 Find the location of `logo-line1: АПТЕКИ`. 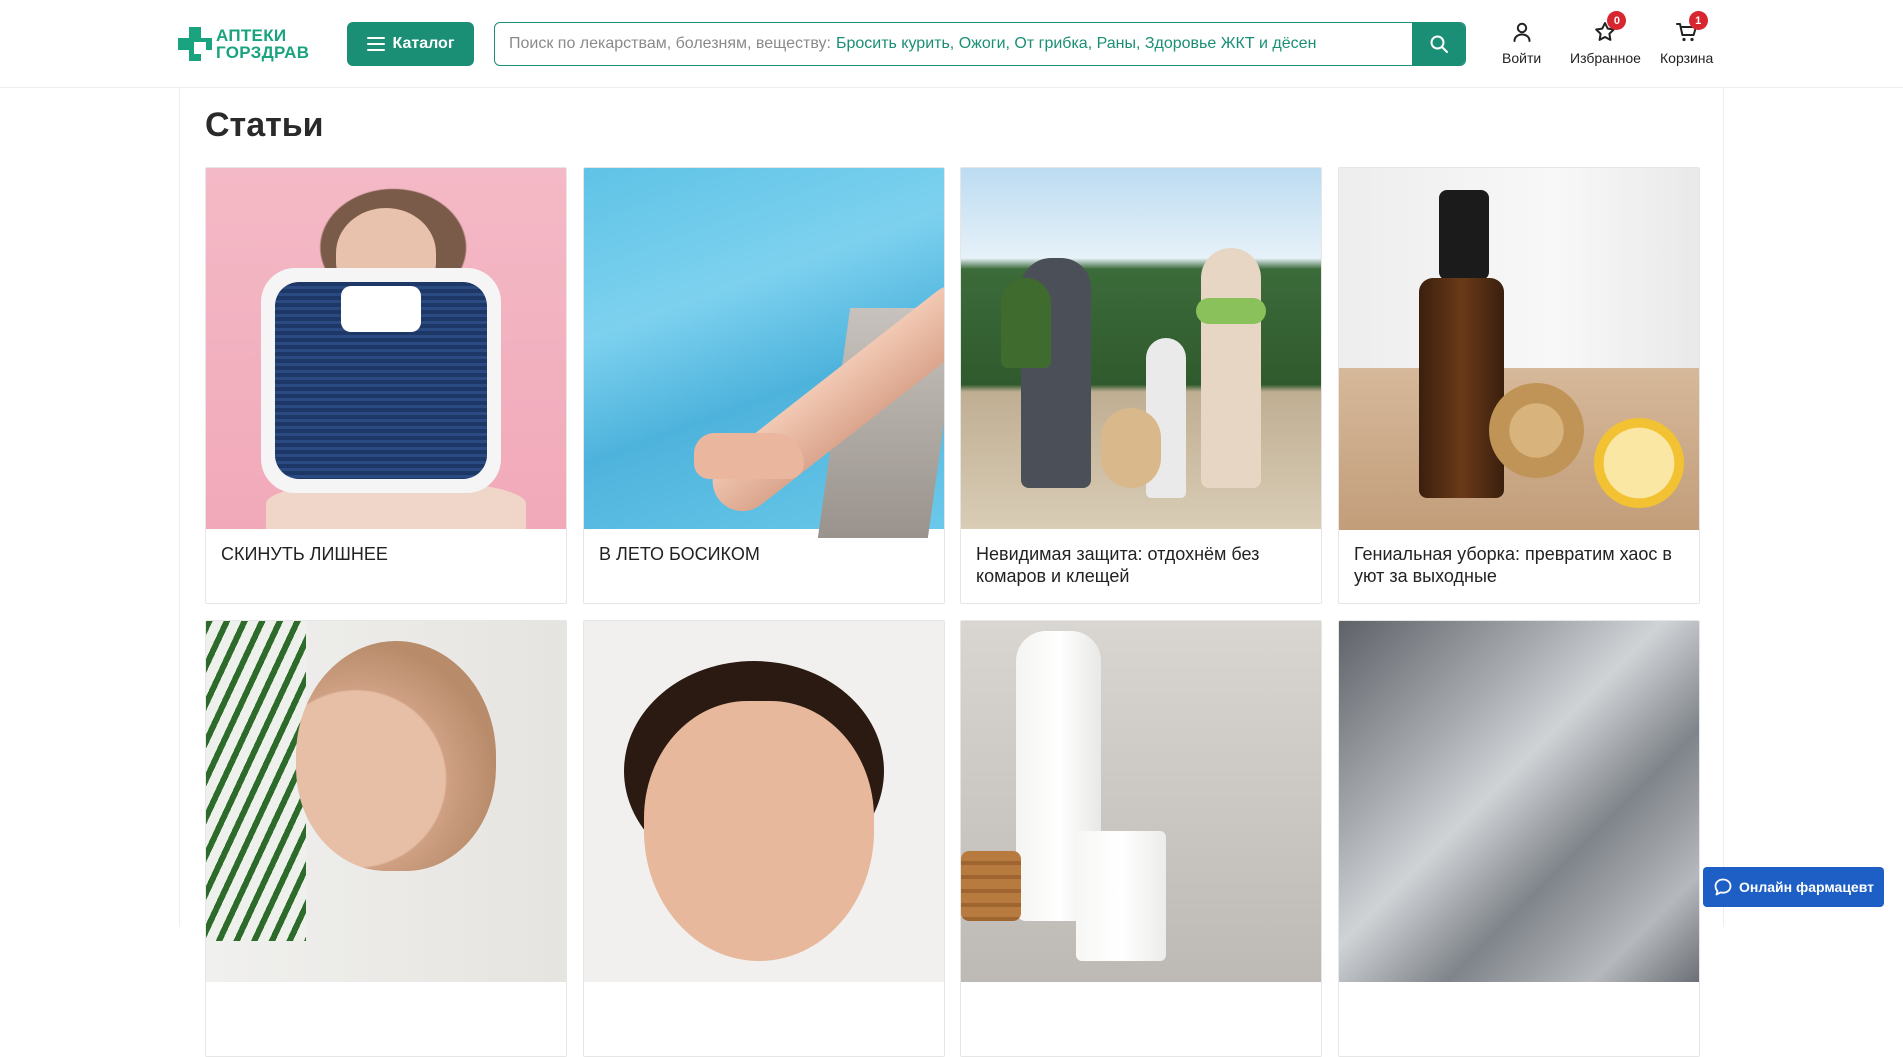

logo-line1: АПТЕКИ is located at coordinates (251, 35).